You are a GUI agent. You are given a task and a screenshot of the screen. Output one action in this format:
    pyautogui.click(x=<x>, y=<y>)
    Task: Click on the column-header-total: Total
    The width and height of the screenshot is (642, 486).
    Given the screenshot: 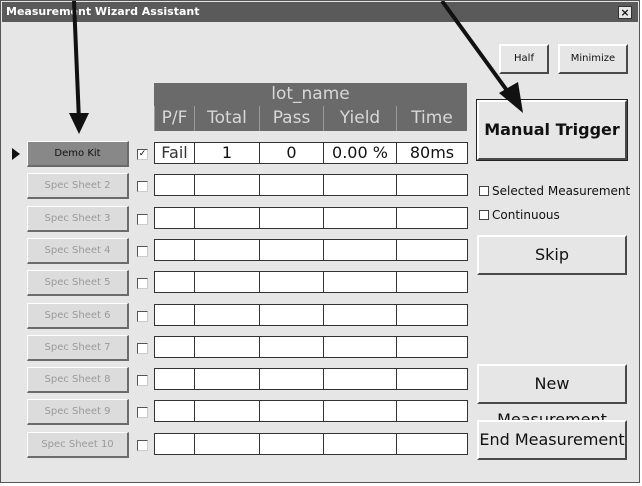 What is the action you would take?
    pyautogui.click(x=226, y=118)
    